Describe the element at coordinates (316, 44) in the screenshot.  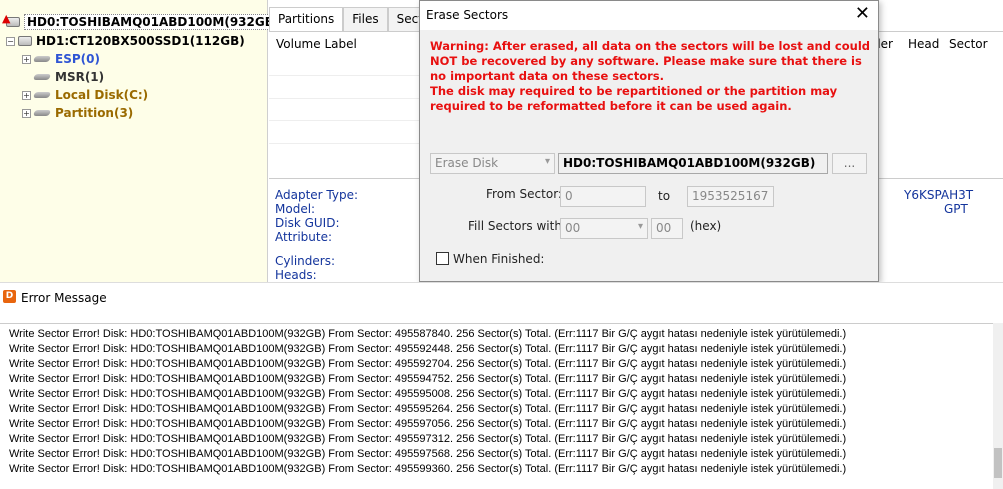
I see `column-header-volume-label: Volume Label` at that location.